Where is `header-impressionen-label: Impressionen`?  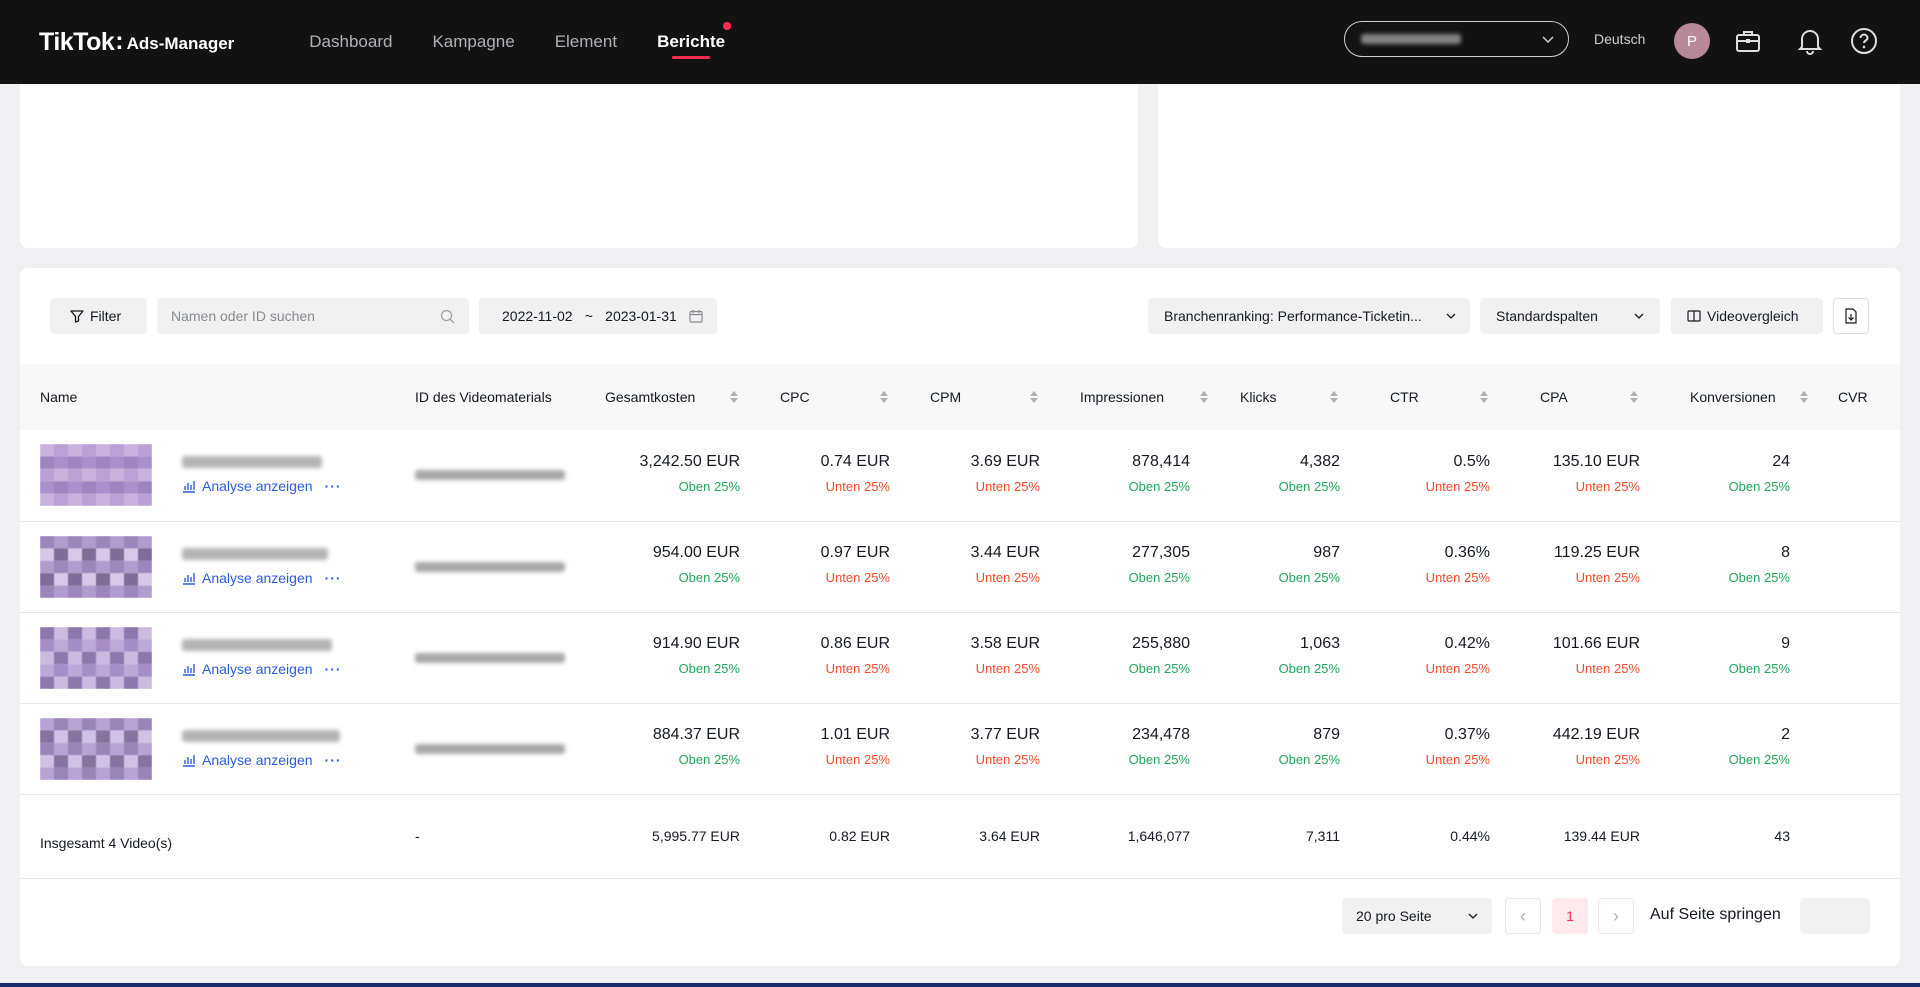
header-impressionen-label: Impressionen is located at coordinates (1122, 397).